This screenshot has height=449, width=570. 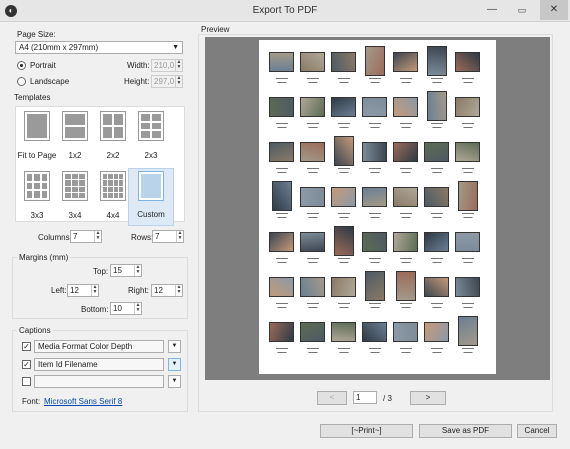 I want to click on width-input: 210,0 ▲ ▼, so click(x=167, y=65).